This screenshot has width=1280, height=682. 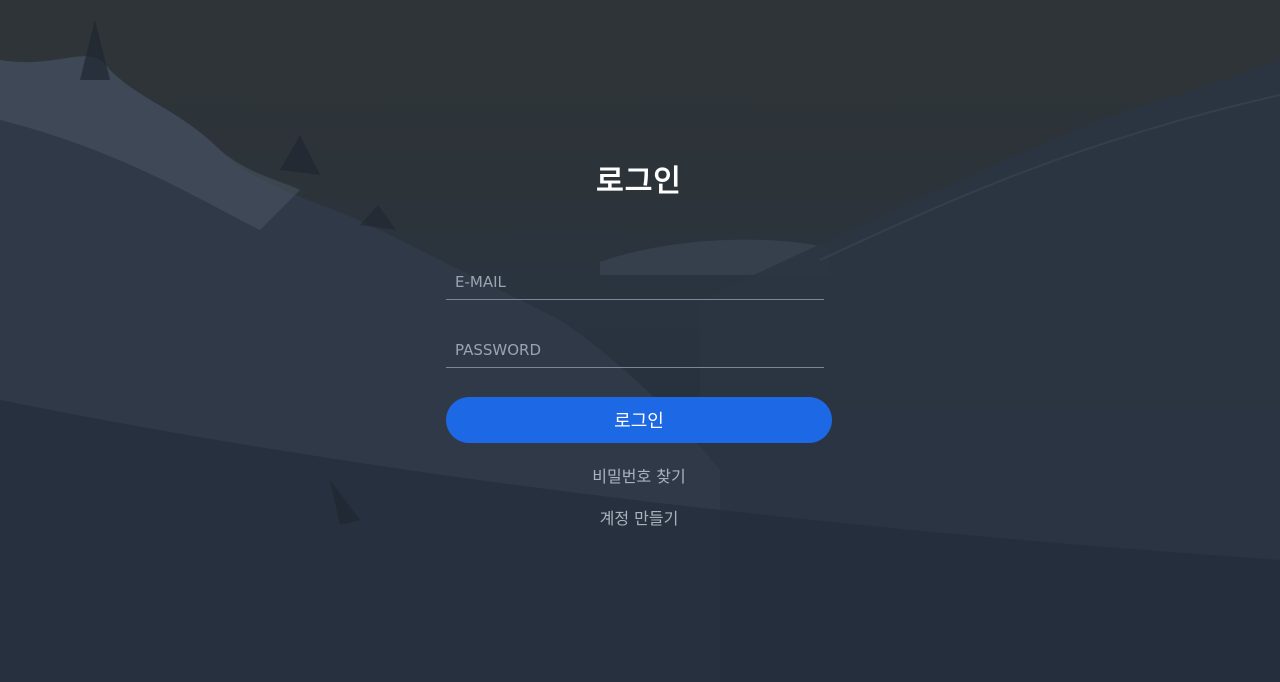 I want to click on login-button: 로그인, so click(x=639, y=420).